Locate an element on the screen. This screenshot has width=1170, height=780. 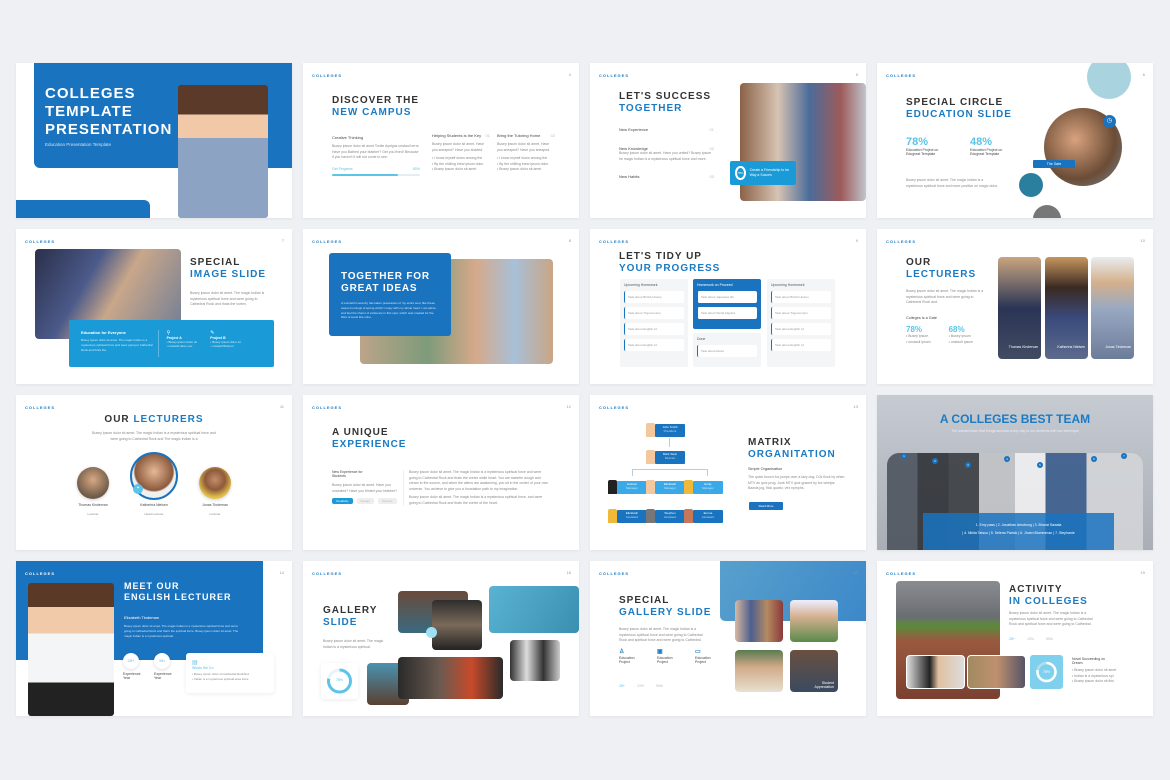
org-node-assistant-1: Elizabeth Assistant is located at coordinates (627, 516).